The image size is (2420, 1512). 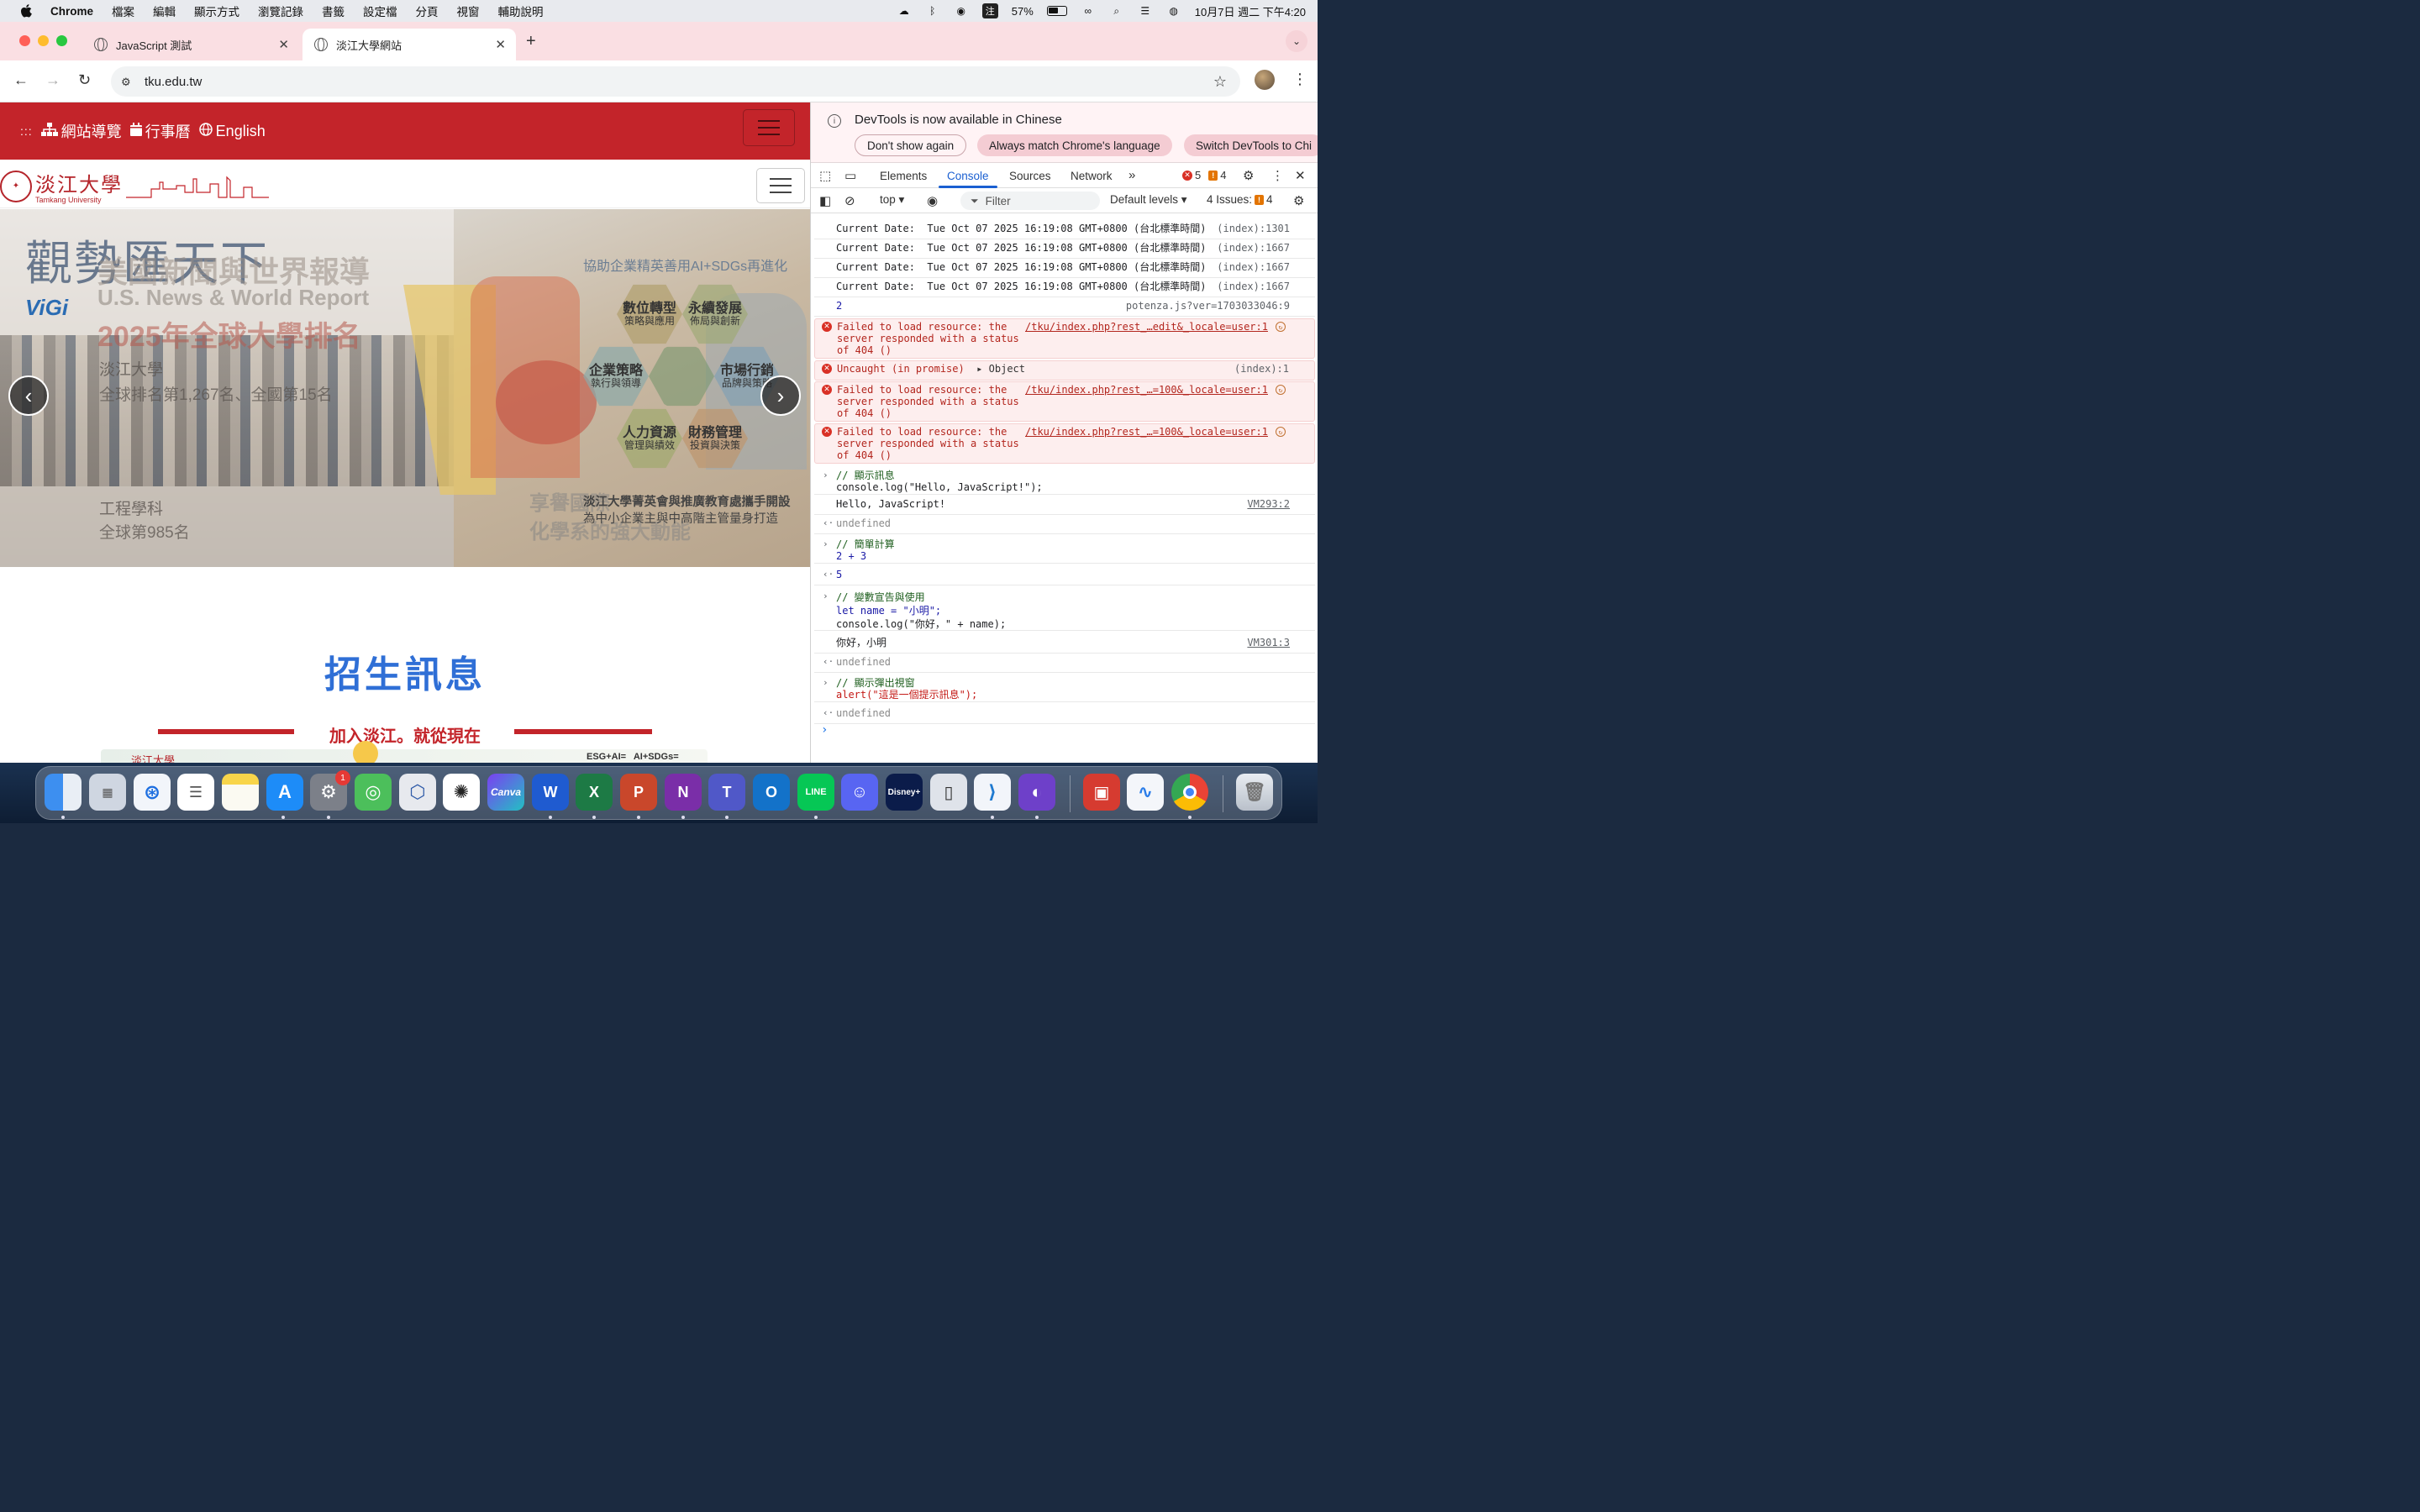 I want to click on console-settings-icon: ⚙, so click(x=1298, y=200).